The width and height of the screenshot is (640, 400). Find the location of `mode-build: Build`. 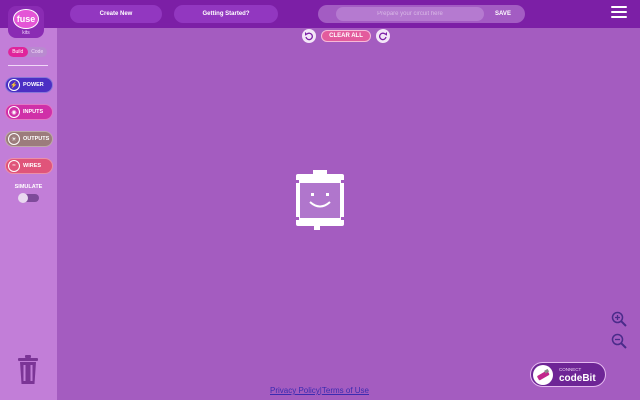

mode-build: Build is located at coordinates (18, 52).